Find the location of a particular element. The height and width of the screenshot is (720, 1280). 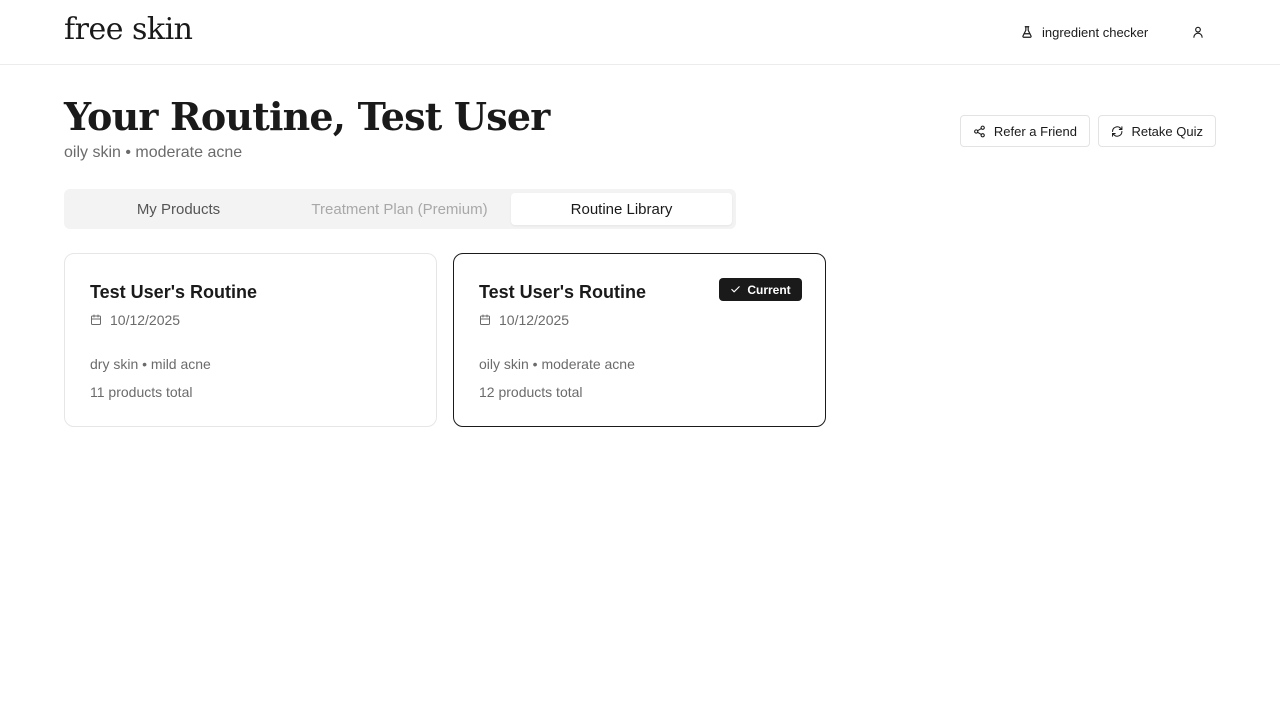

refer-a-friend-button: Refer a Friend is located at coordinates (1025, 131).